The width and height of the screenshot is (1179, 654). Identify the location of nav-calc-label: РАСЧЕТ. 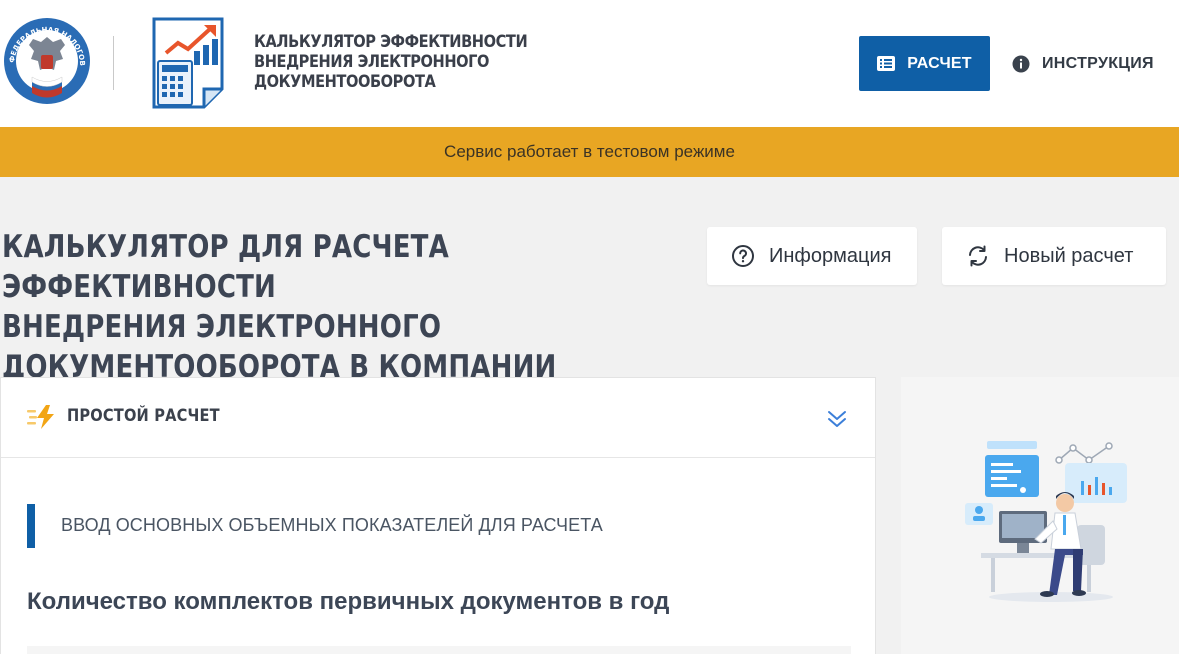
(939, 63).